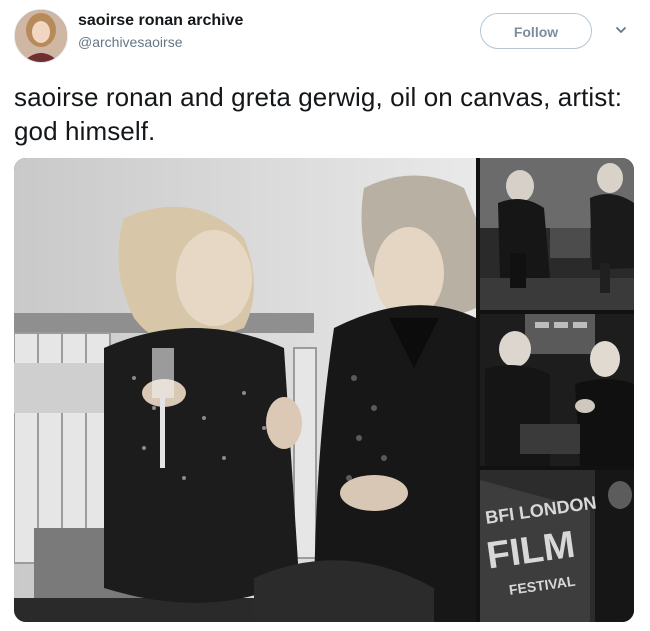 Image resolution: width=650 pixels, height=631 pixels. Describe the element at coordinates (160, 42) in the screenshot. I see `user-handle: @archivesaoirse` at that location.